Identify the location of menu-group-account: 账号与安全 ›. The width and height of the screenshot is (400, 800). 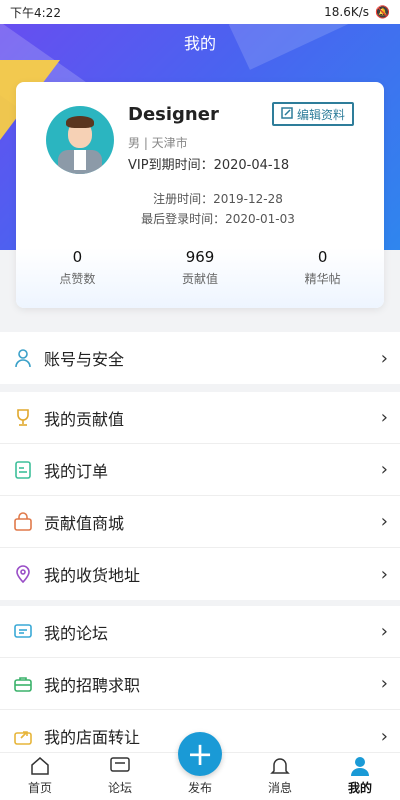
(200, 358).